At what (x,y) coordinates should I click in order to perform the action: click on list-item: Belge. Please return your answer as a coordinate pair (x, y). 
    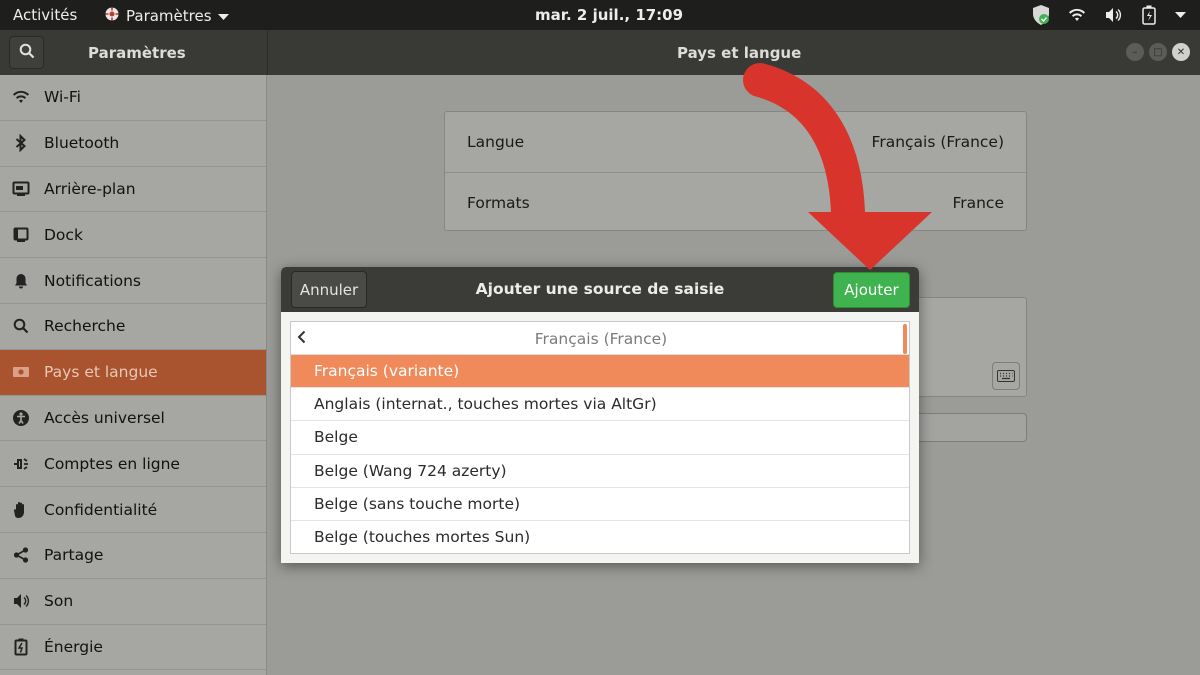
    Looking at the image, I should click on (600, 438).